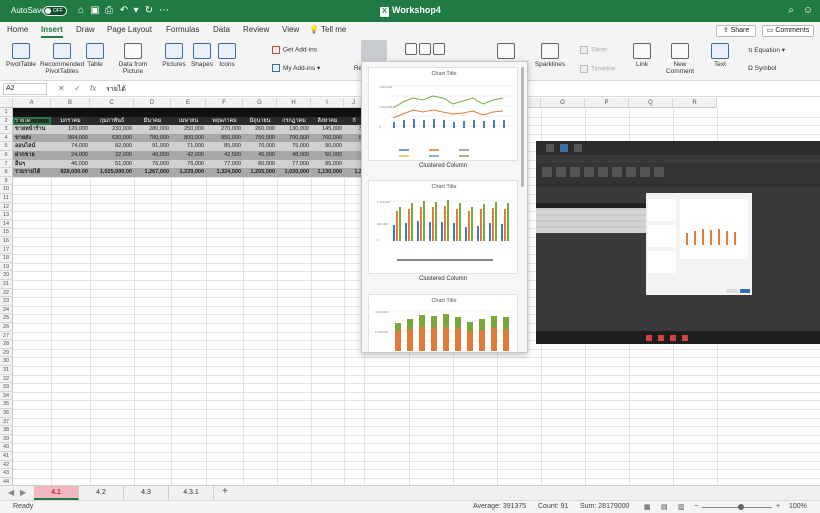 This screenshot has width=820, height=513. I want to click on row-header: 31, so click(6, 370).